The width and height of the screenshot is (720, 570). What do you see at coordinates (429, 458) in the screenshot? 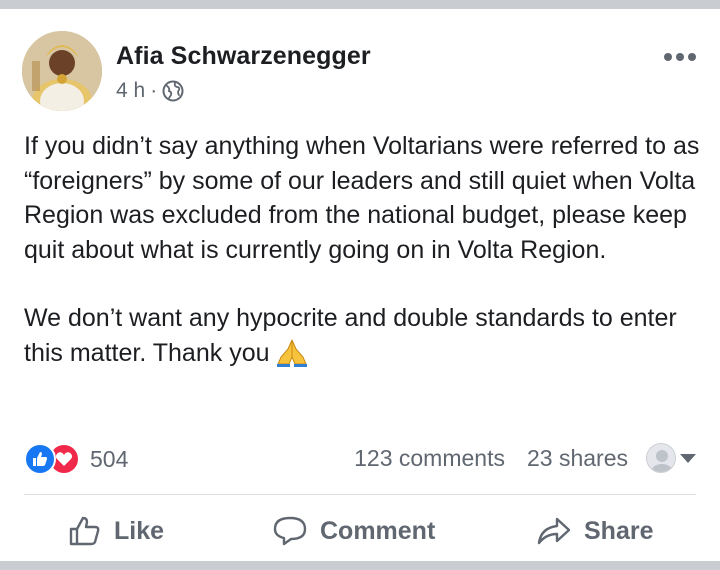
I see `comments-count-link: 123 comments` at bounding box center [429, 458].